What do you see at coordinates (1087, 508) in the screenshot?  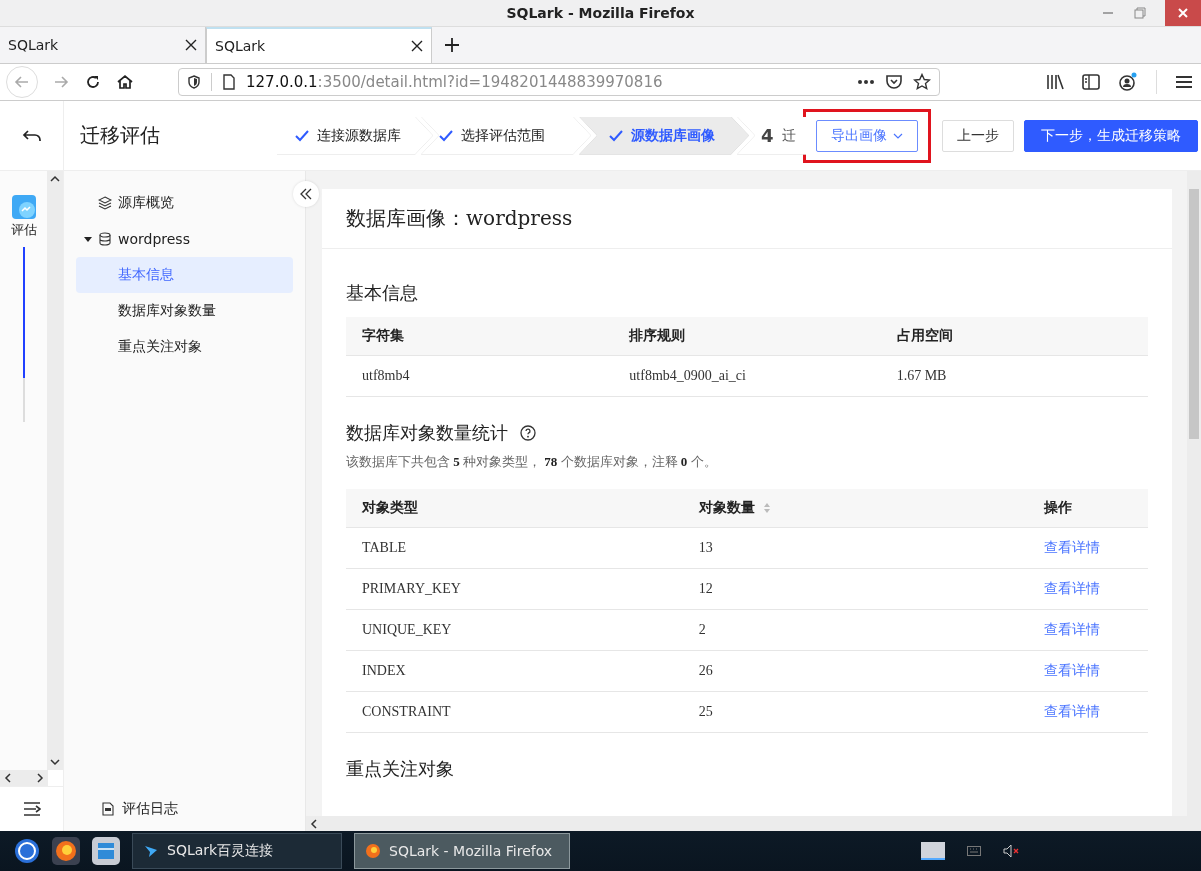 I see `column-header: 操作` at bounding box center [1087, 508].